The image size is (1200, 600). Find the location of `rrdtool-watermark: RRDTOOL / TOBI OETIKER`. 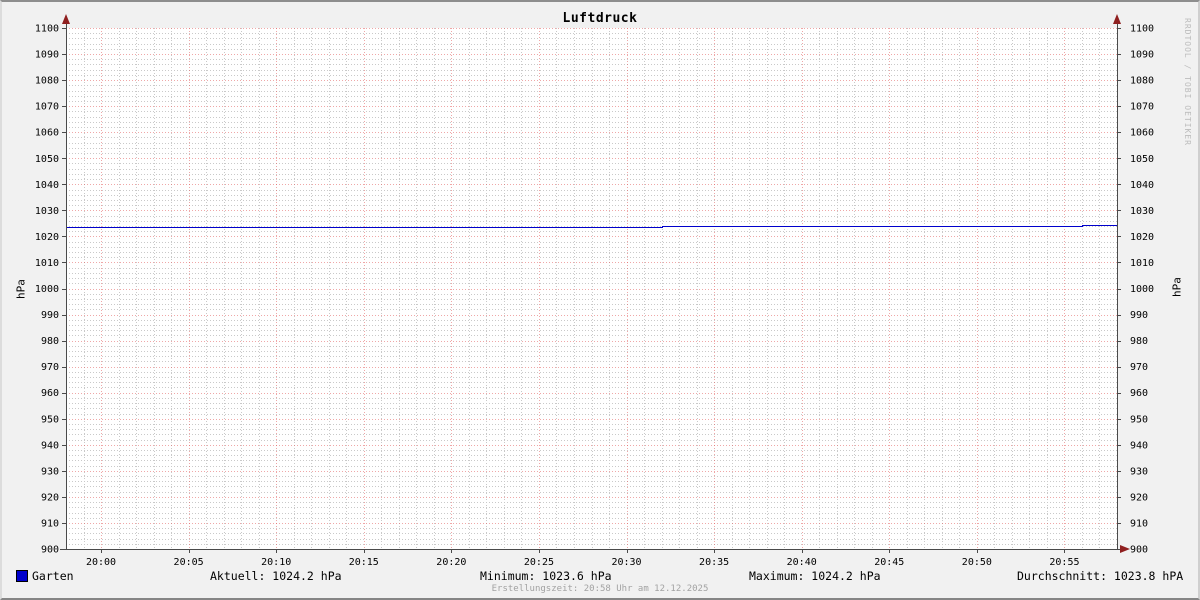

rrdtool-watermark: RRDTOOL / TOBI OETIKER is located at coordinates (1187, 82).